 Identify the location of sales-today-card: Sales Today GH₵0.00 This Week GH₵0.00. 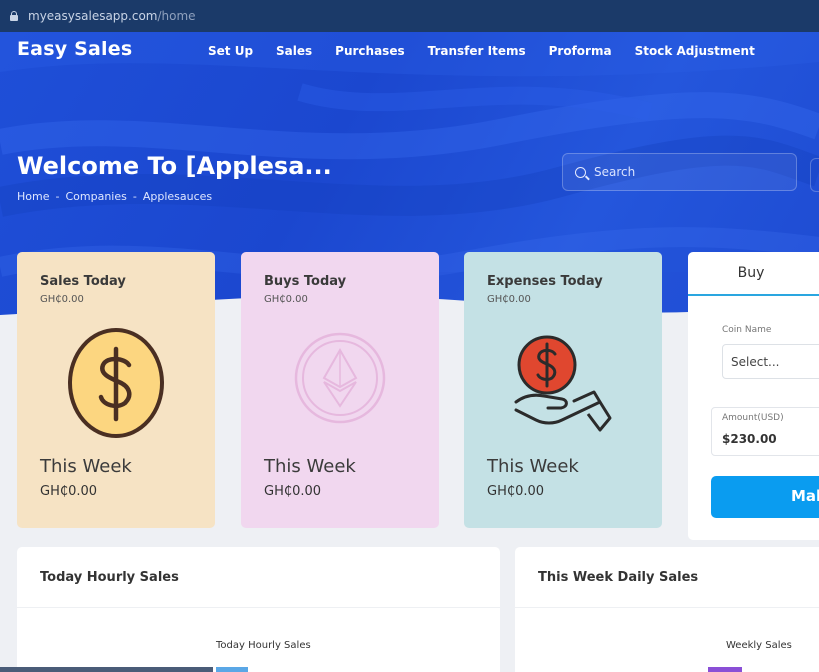
(116, 390).